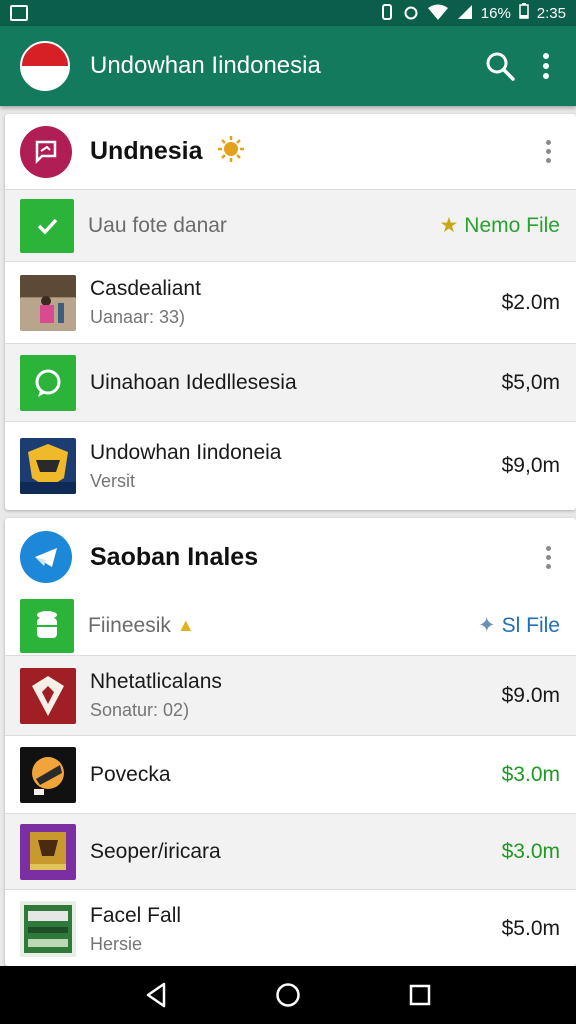  I want to click on file-link-label: Sl File, so click(530, 625).